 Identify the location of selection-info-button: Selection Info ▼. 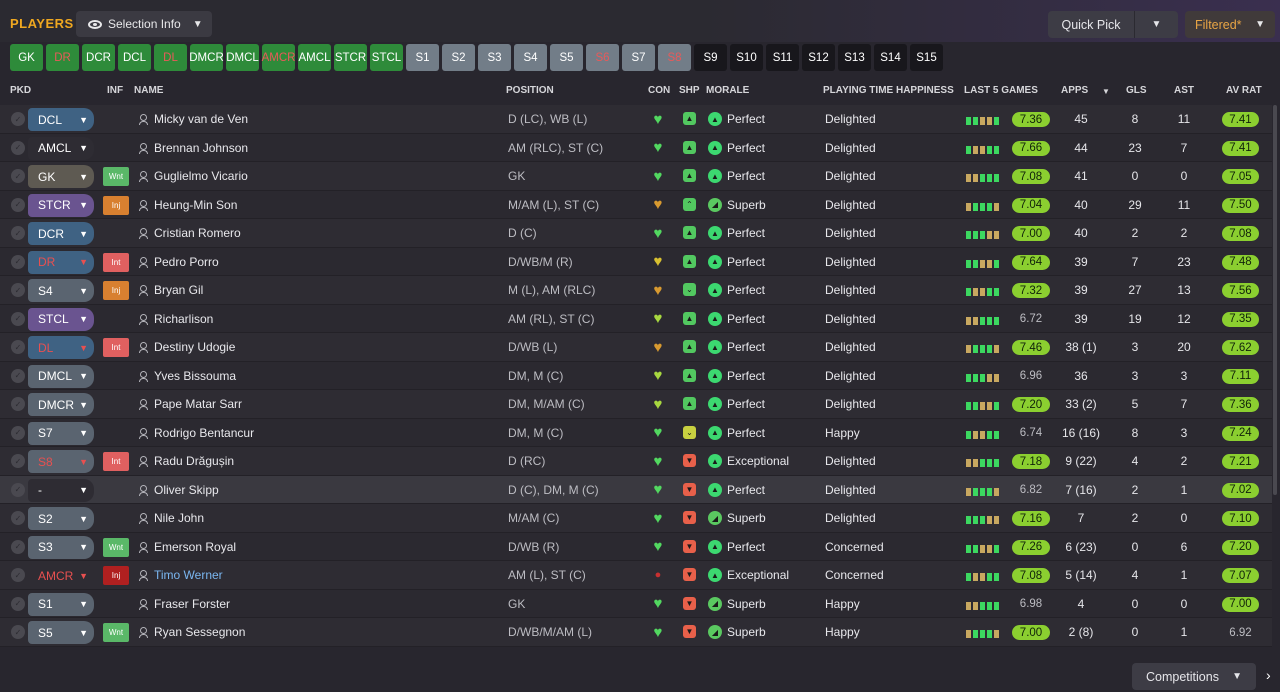
(144, 24).